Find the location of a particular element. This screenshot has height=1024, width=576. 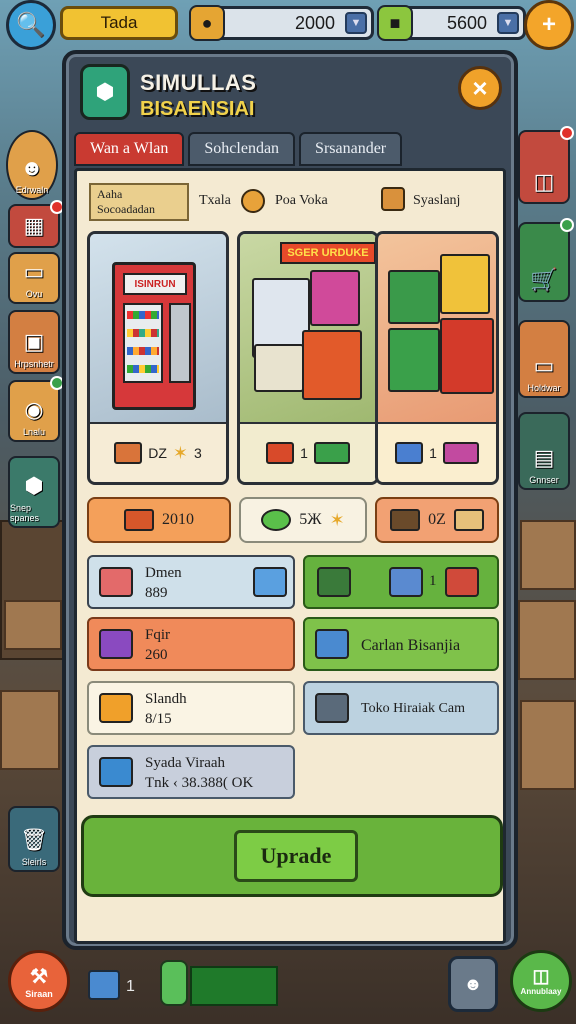

search-button: 🔍 is located at coordinates (31, 25).